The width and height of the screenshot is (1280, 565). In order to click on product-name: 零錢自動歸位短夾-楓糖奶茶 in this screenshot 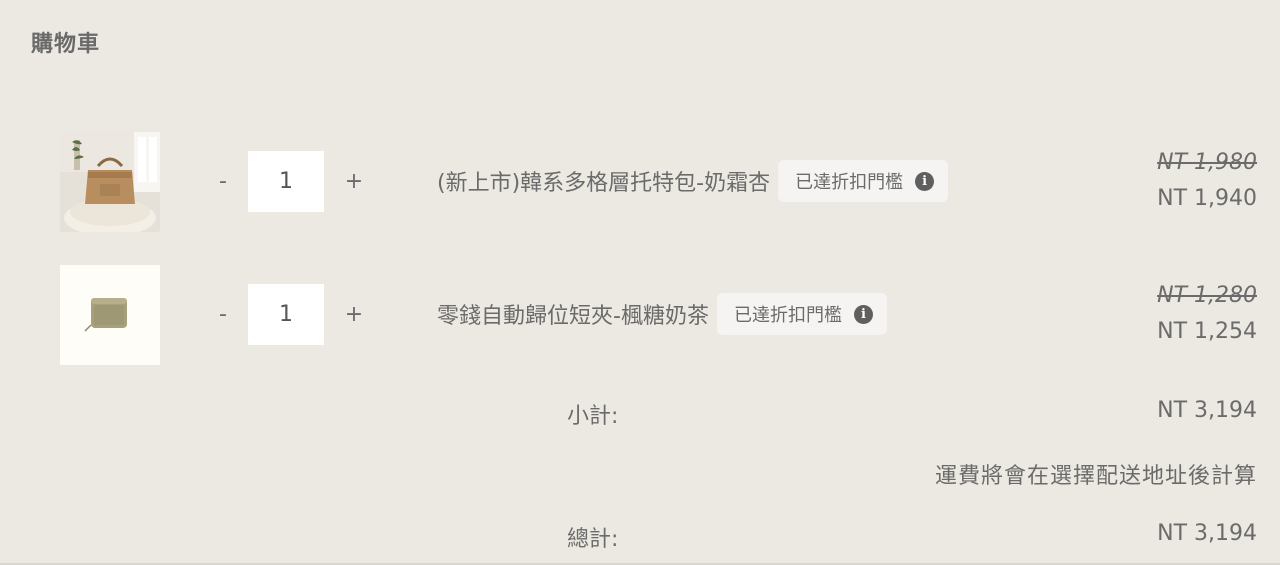, I will do `click(573, 314)`.